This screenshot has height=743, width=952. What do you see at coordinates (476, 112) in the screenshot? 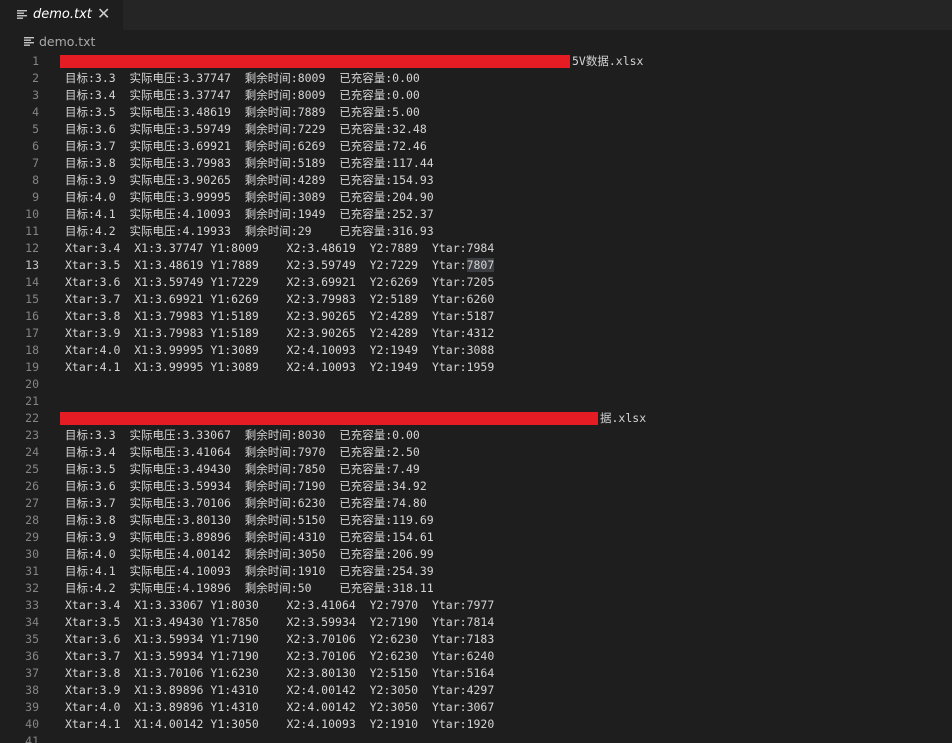
I see `editor-line: 4 目标:3.5 实际电压:3.48619 剩余时间:7889 已充容量:5.00` at bounding box center [476, 112].